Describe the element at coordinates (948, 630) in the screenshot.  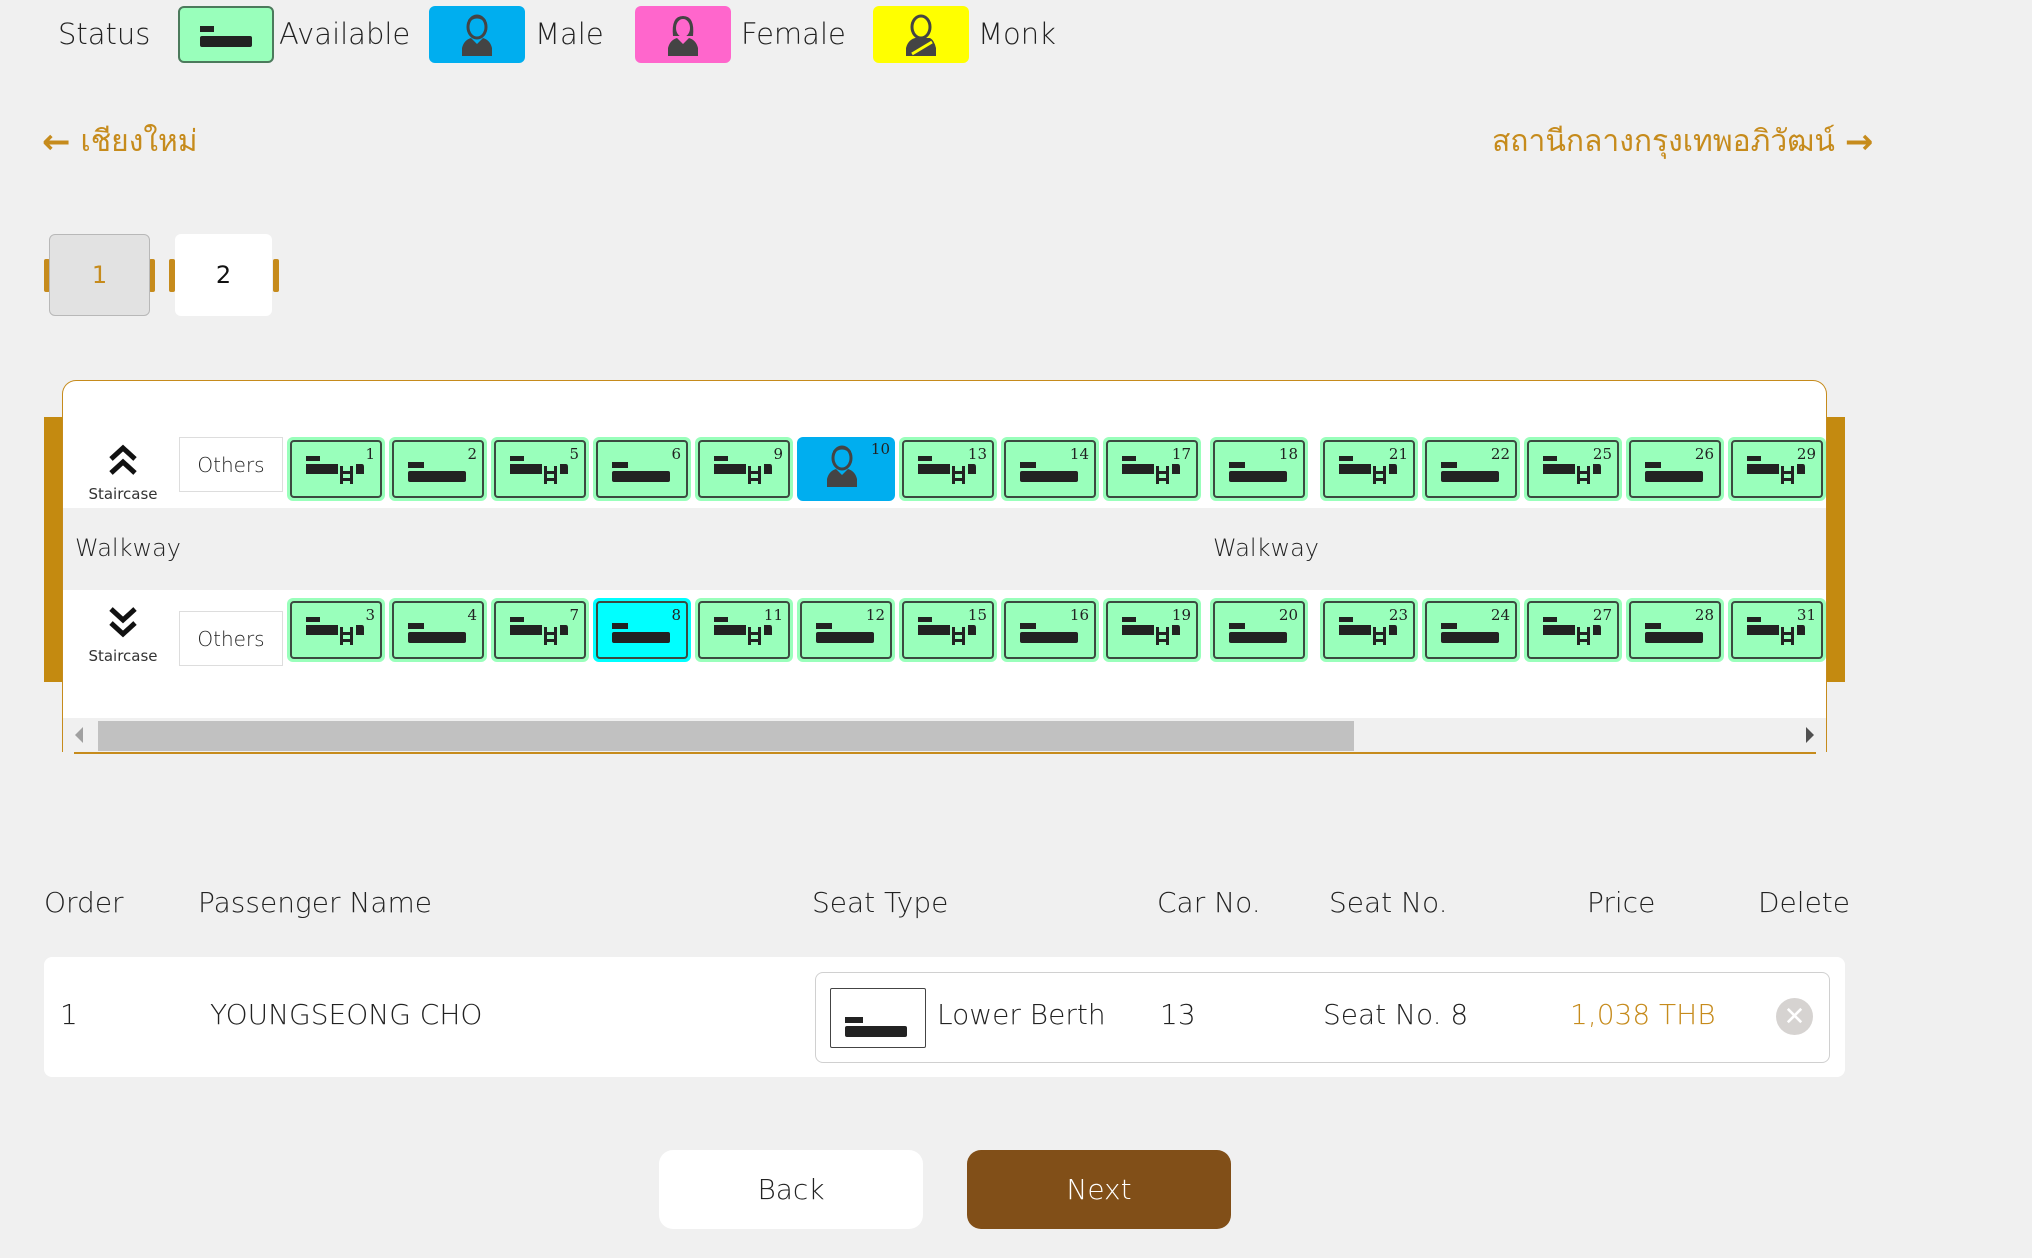
I see `seat-15: 15` at that location.